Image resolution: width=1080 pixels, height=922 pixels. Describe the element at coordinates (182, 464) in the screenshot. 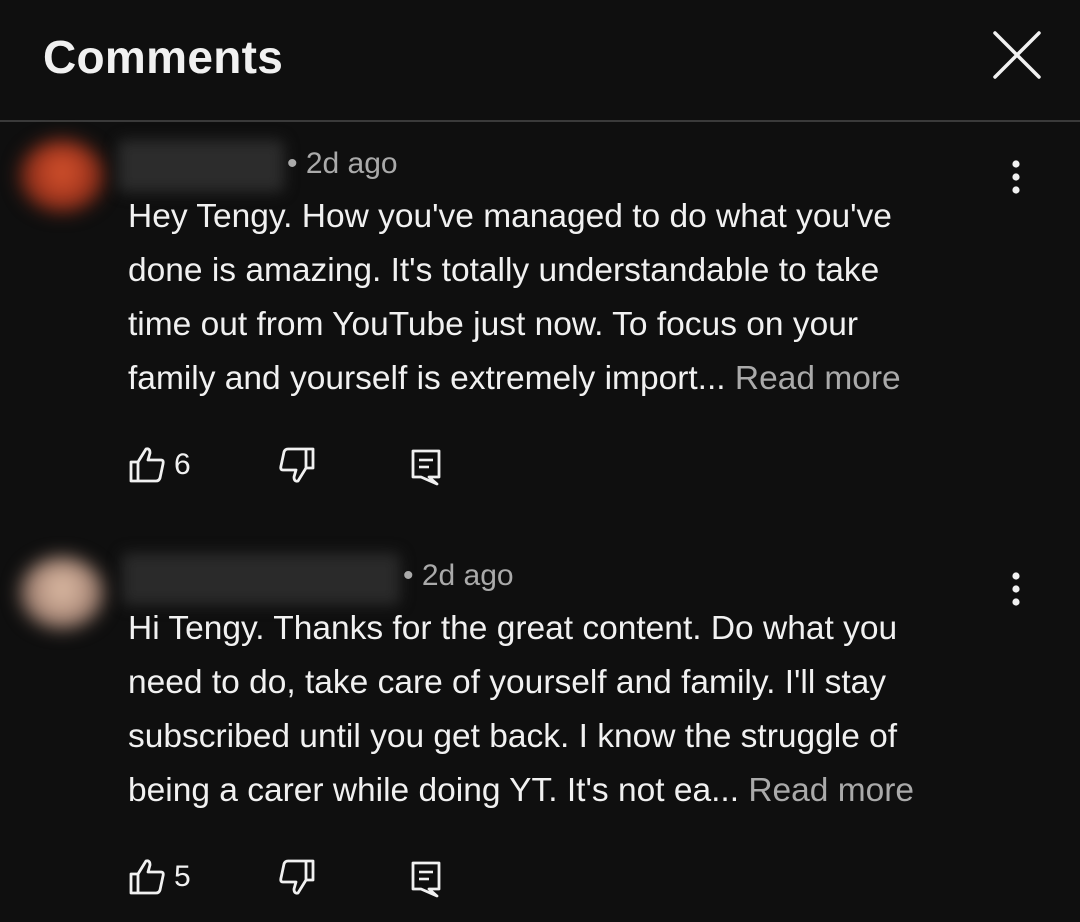

I see `like-count: 6` at that location.